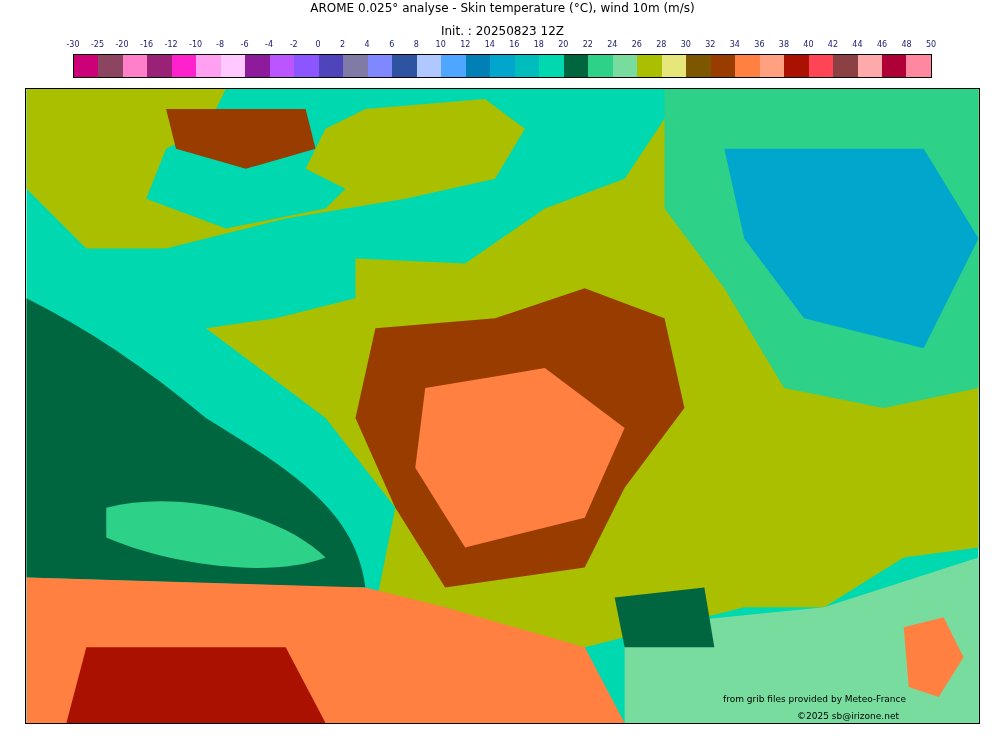  Describe the element at coordinates (502, 31) in the screenshot. I see `chart-subtitle: Init. : 20250823 12Z` at that location.